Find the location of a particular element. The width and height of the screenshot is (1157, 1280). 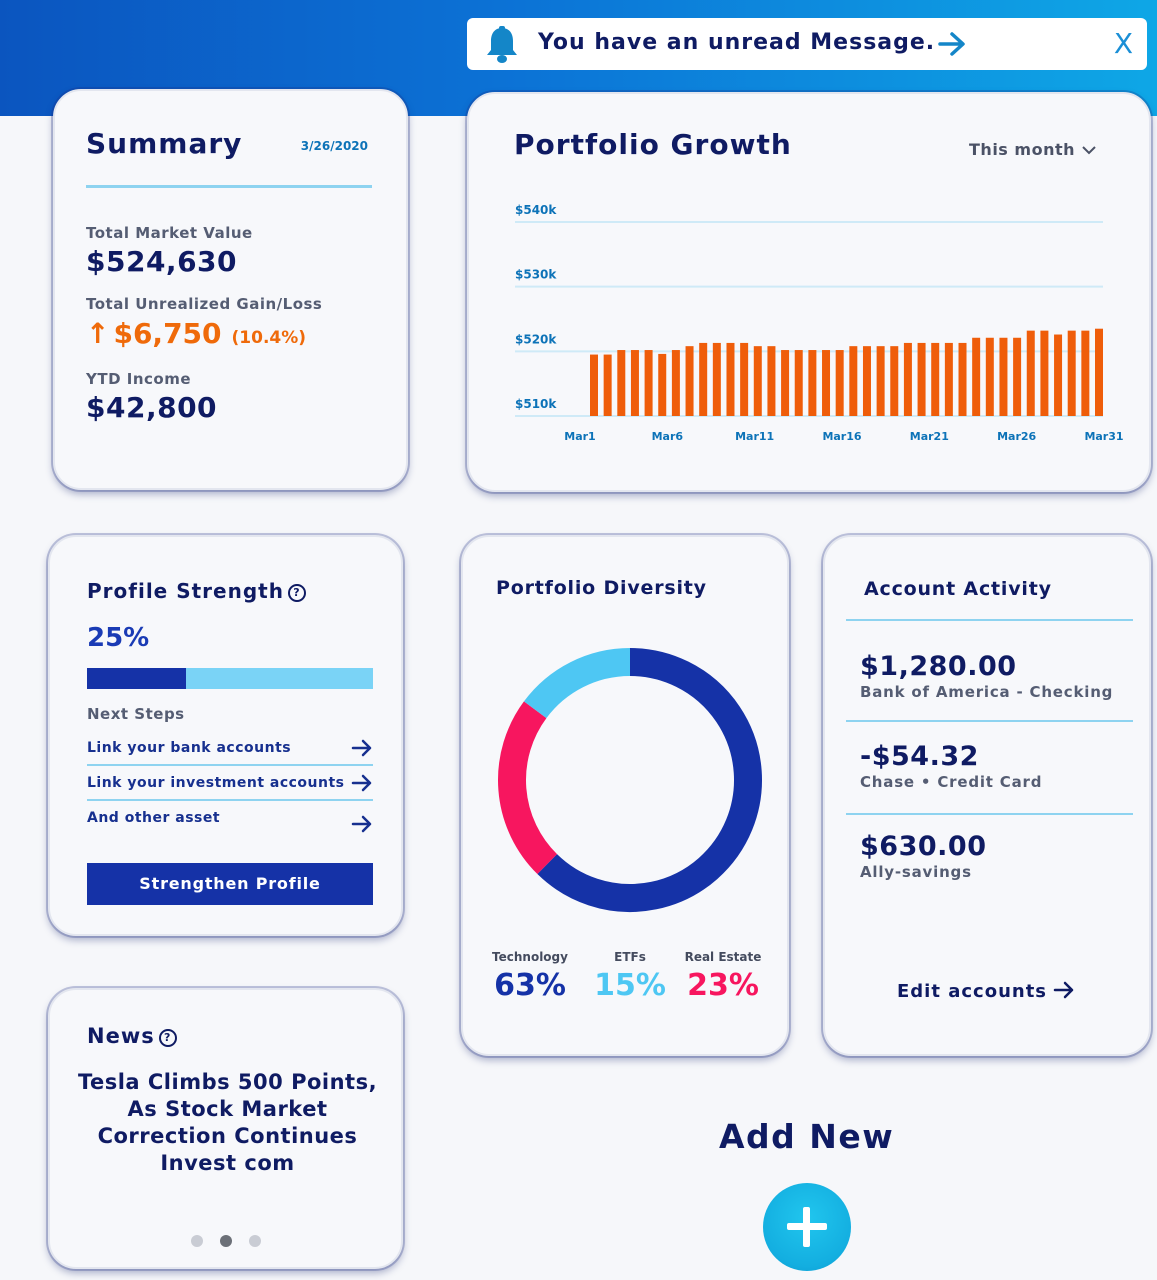

step-link-bank-accounts: Link your bank accounts is located at coordinates (230, 751).